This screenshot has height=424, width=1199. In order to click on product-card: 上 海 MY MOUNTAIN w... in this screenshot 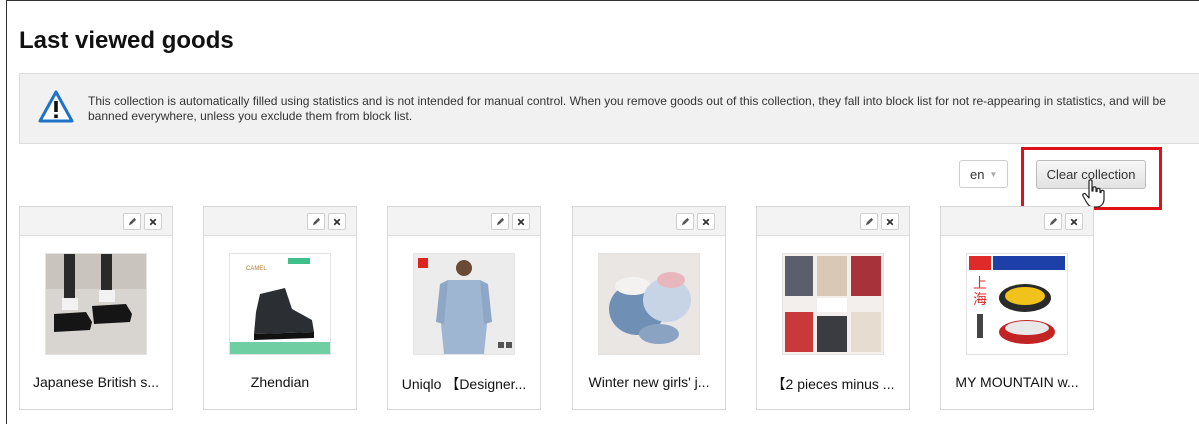, I will do `click(1017, 308)`.